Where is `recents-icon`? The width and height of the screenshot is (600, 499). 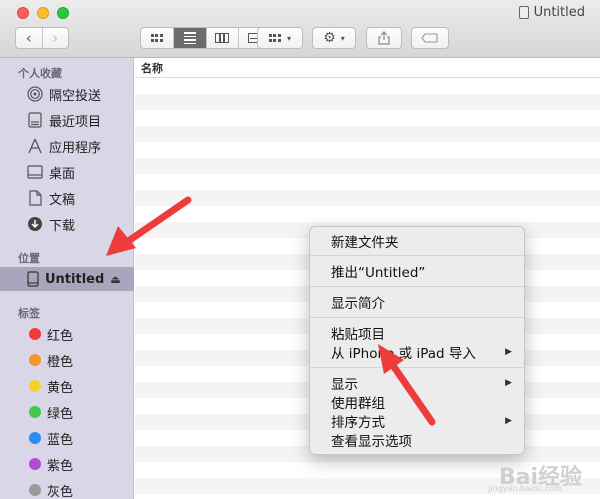
recents-icon is located at coordinates (35, 120).